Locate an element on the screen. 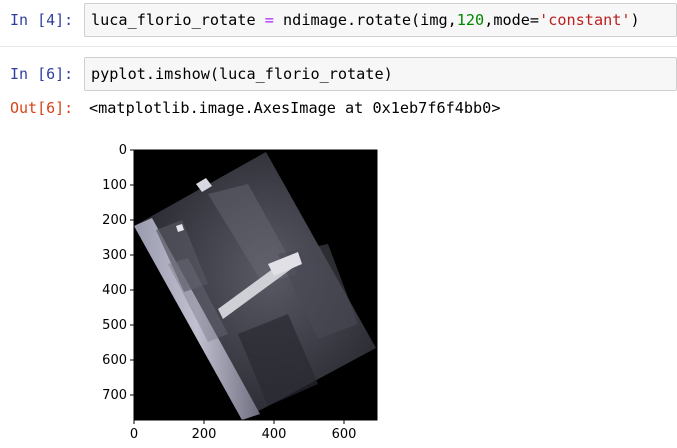 Image resolution: width=677 pixels, height=448 pixels. y-tick-label: 0 is located at coordinates (123, 150).